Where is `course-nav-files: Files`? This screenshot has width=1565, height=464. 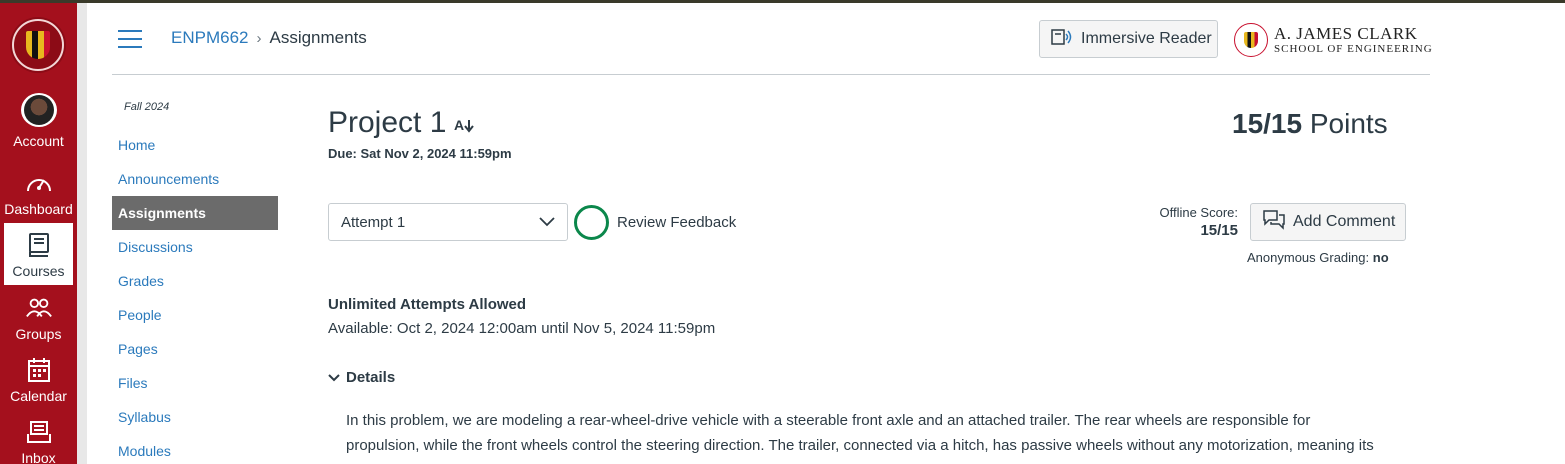 course-nav-files: Files is located at coordinates (195, 383).